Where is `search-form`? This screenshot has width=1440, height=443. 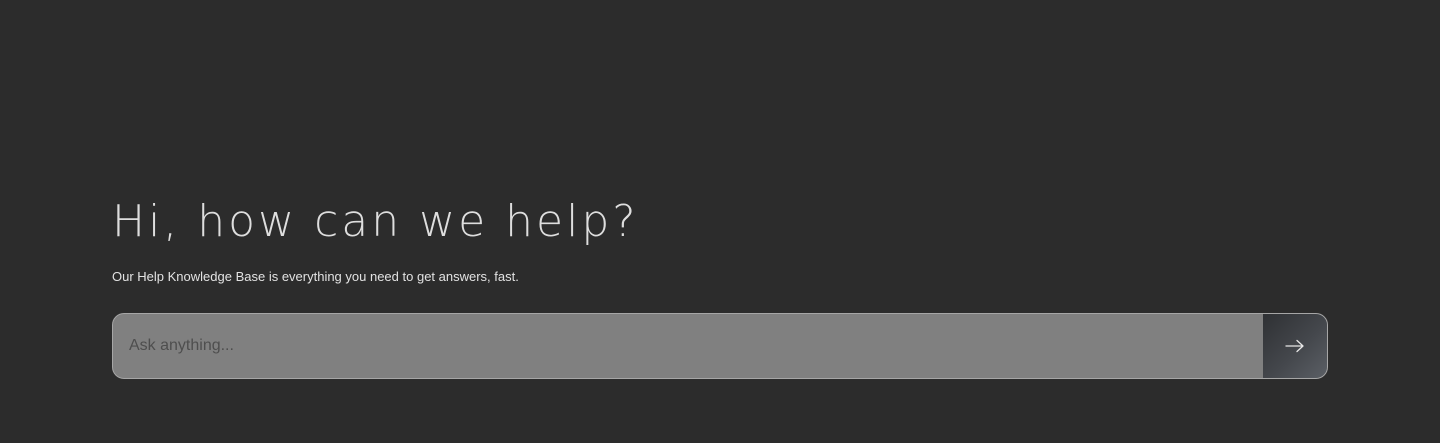 search-form is located at coordinates (720, 346).